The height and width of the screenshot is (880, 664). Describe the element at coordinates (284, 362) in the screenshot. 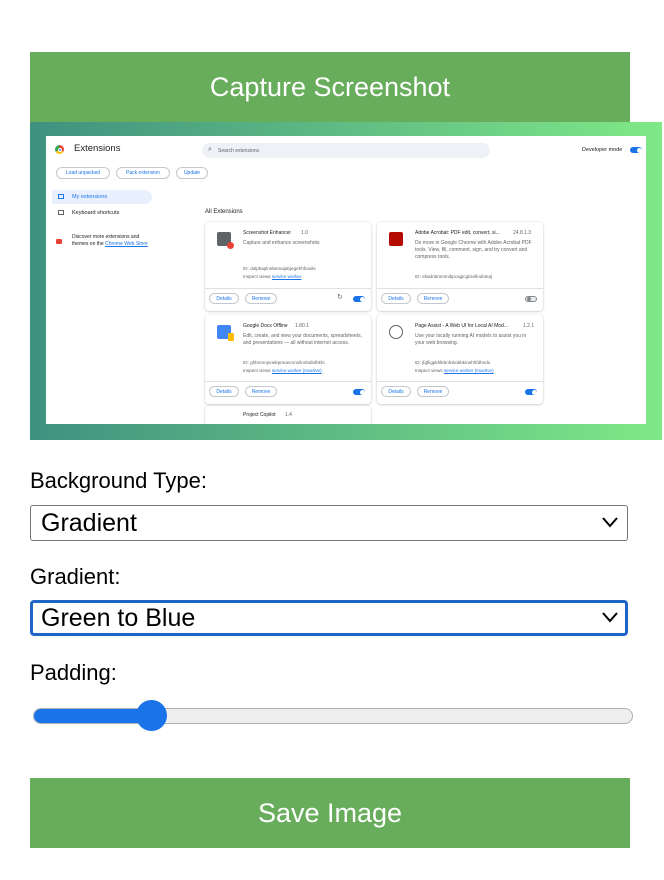

I see `extension-id: ID: ghbmnnjooekpmoecnnnilnnbdlolhkhi` at that location.